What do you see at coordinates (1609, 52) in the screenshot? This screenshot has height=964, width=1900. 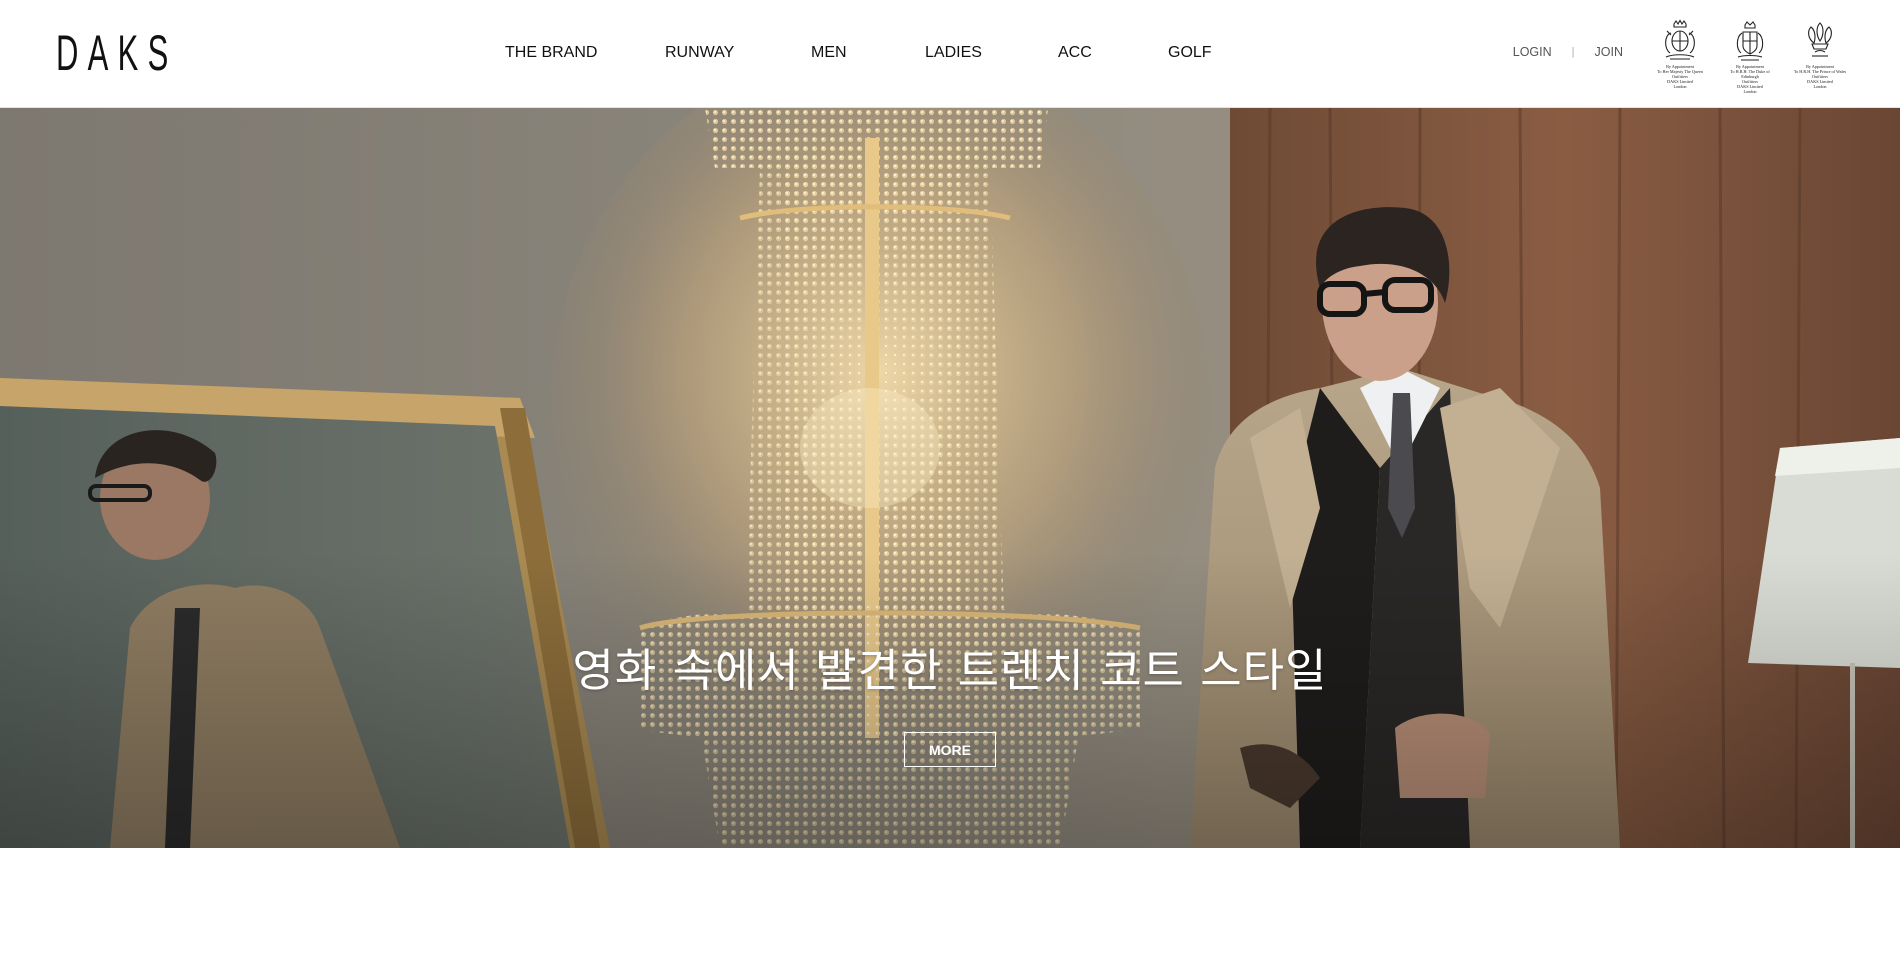 I see `join-link: JOIN` at bounding box center [1609, 52].